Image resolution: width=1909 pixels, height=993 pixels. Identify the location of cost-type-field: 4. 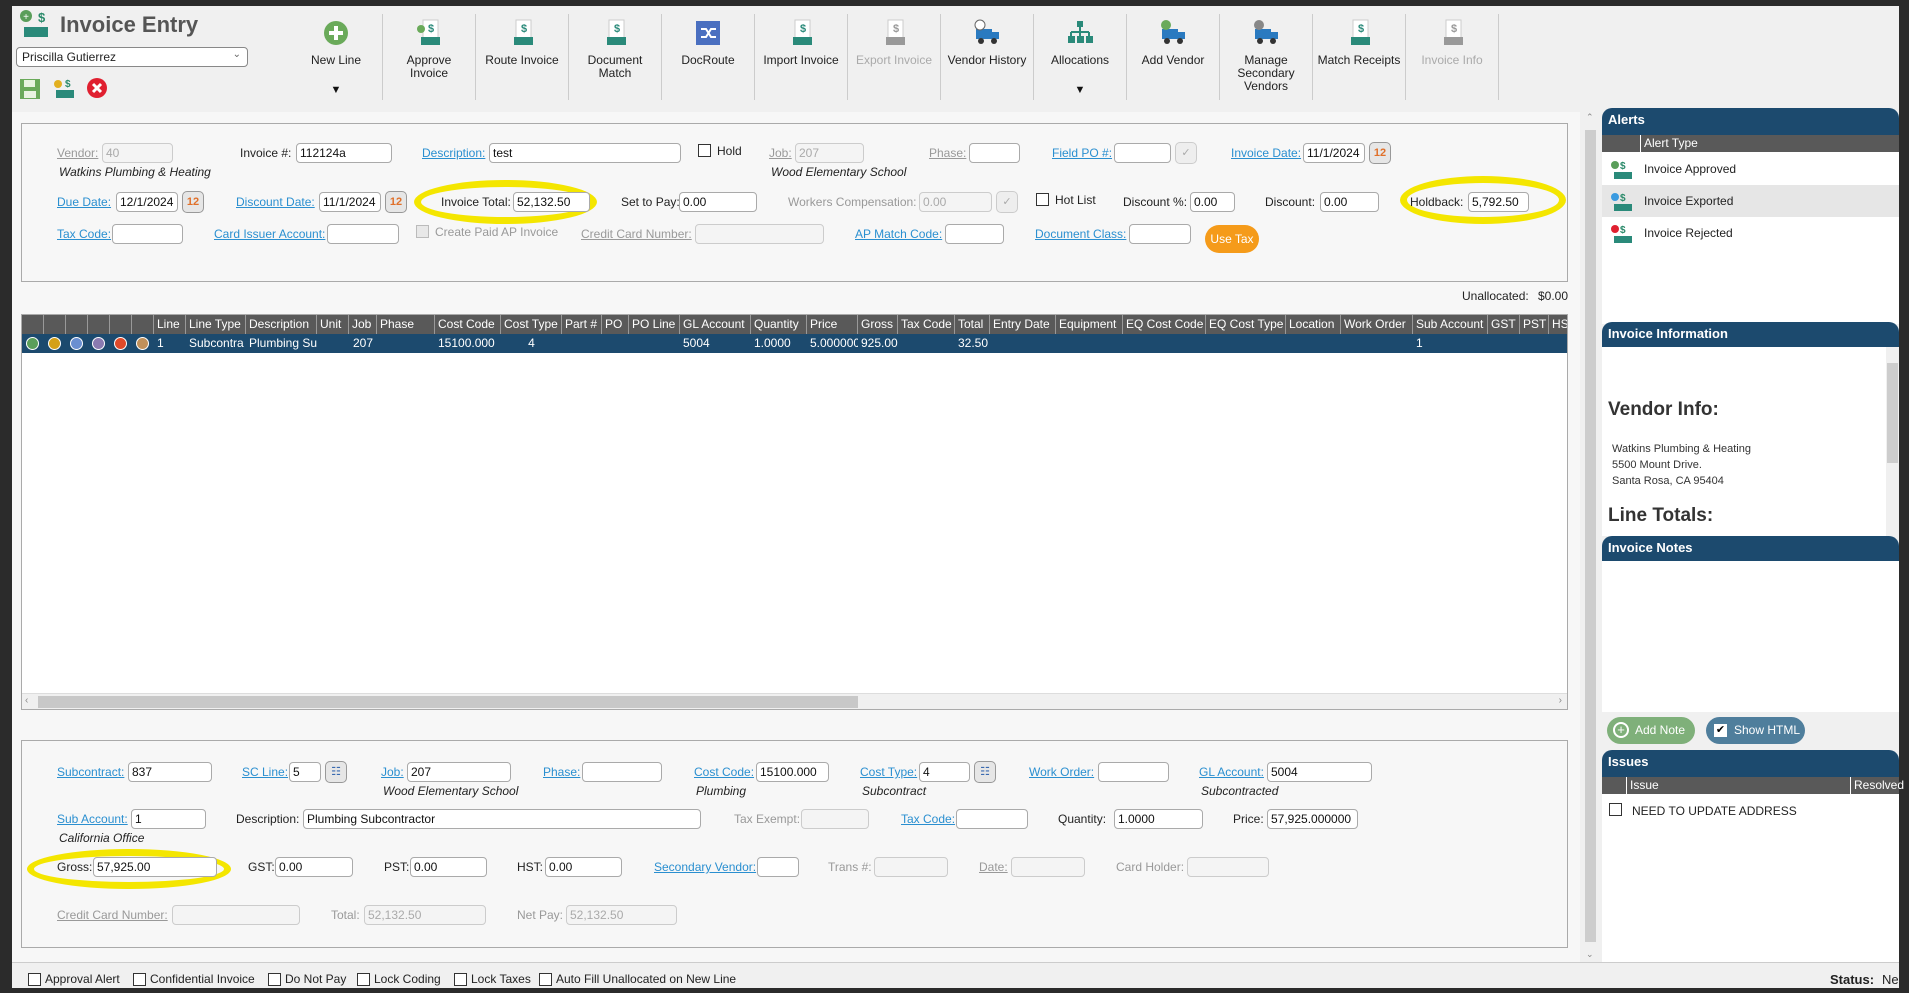
(944, 772).